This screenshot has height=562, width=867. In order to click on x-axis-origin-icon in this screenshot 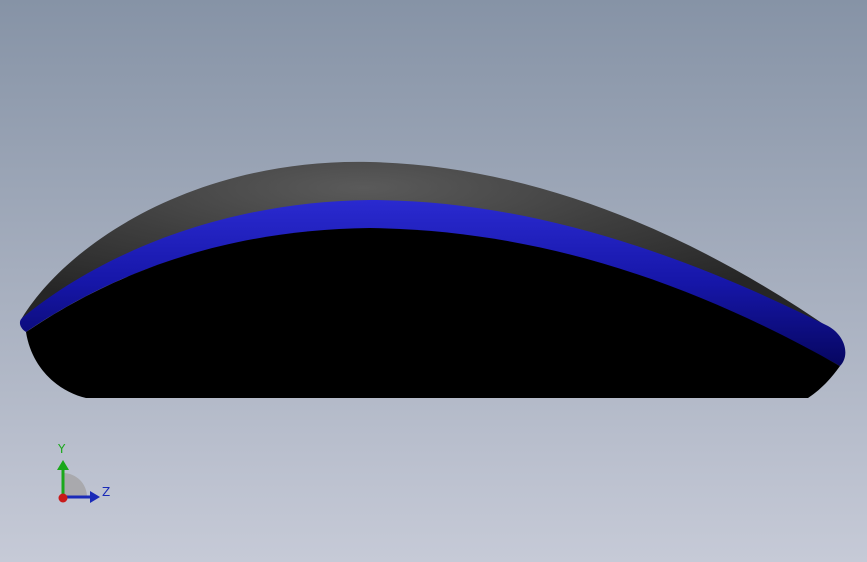, I will do `click(63, 498)`.